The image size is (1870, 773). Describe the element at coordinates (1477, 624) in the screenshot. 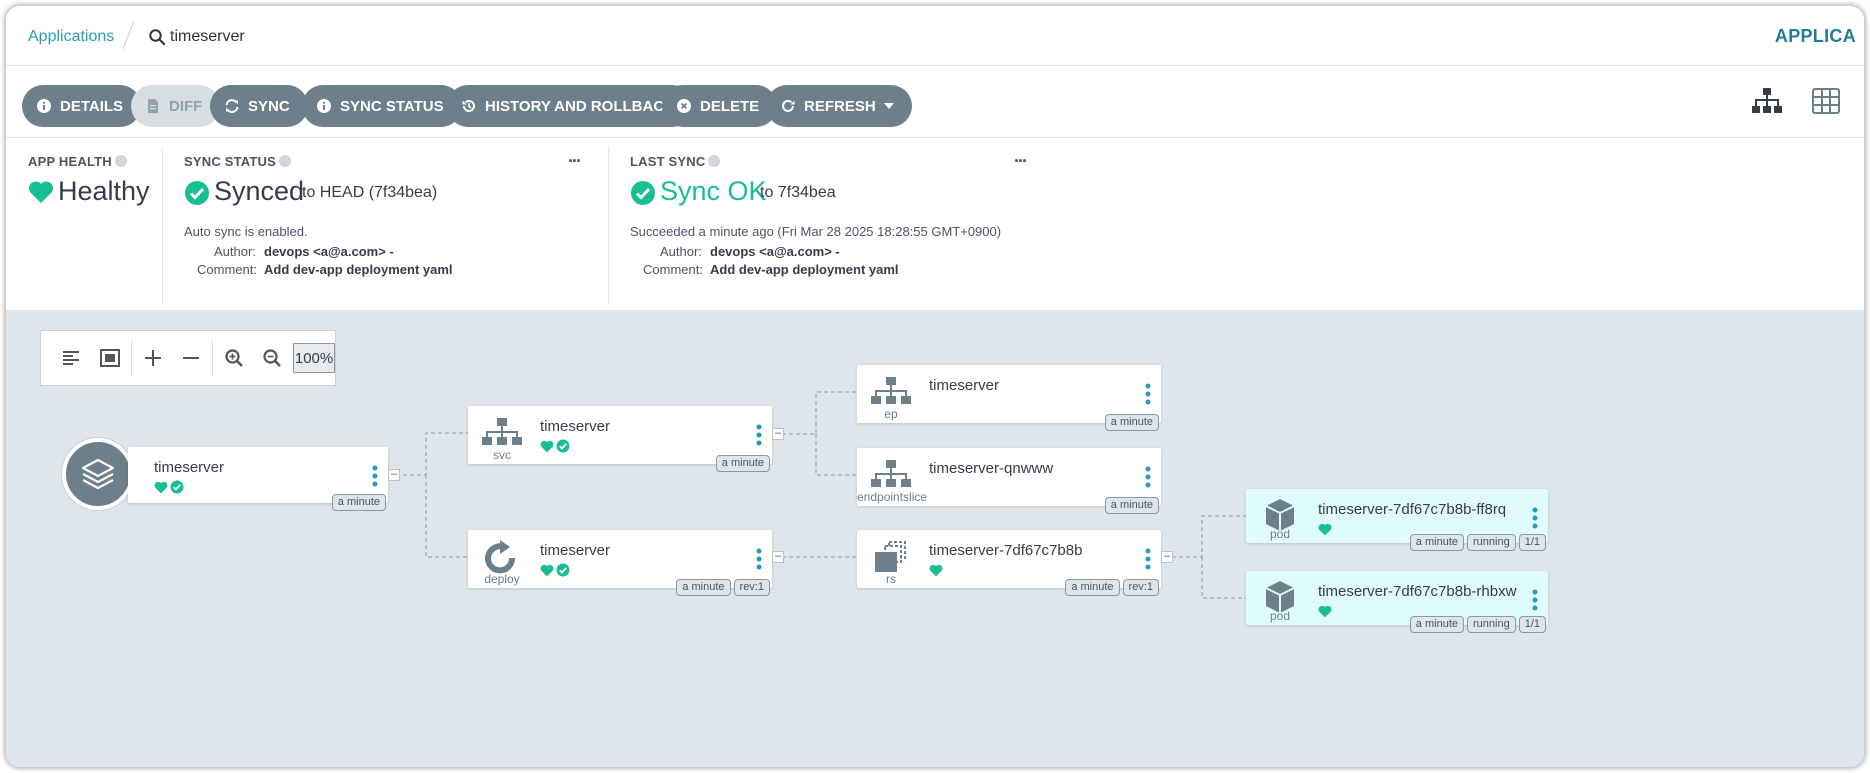

I see `node-tags: a minute running 1/1` at that location.